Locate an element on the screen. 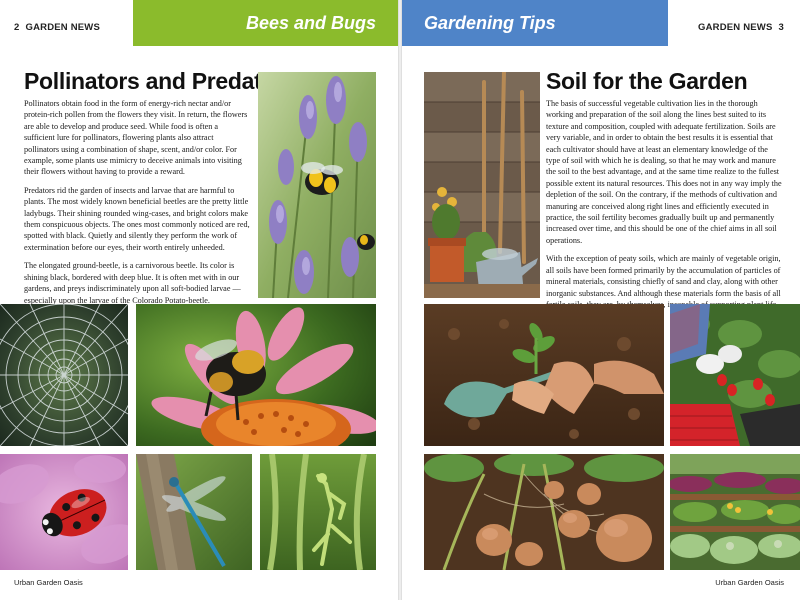 The width and height of the screenshot is (800, 600). left-running-head: GARDEN NEWS is located at coordinates (62, 27).